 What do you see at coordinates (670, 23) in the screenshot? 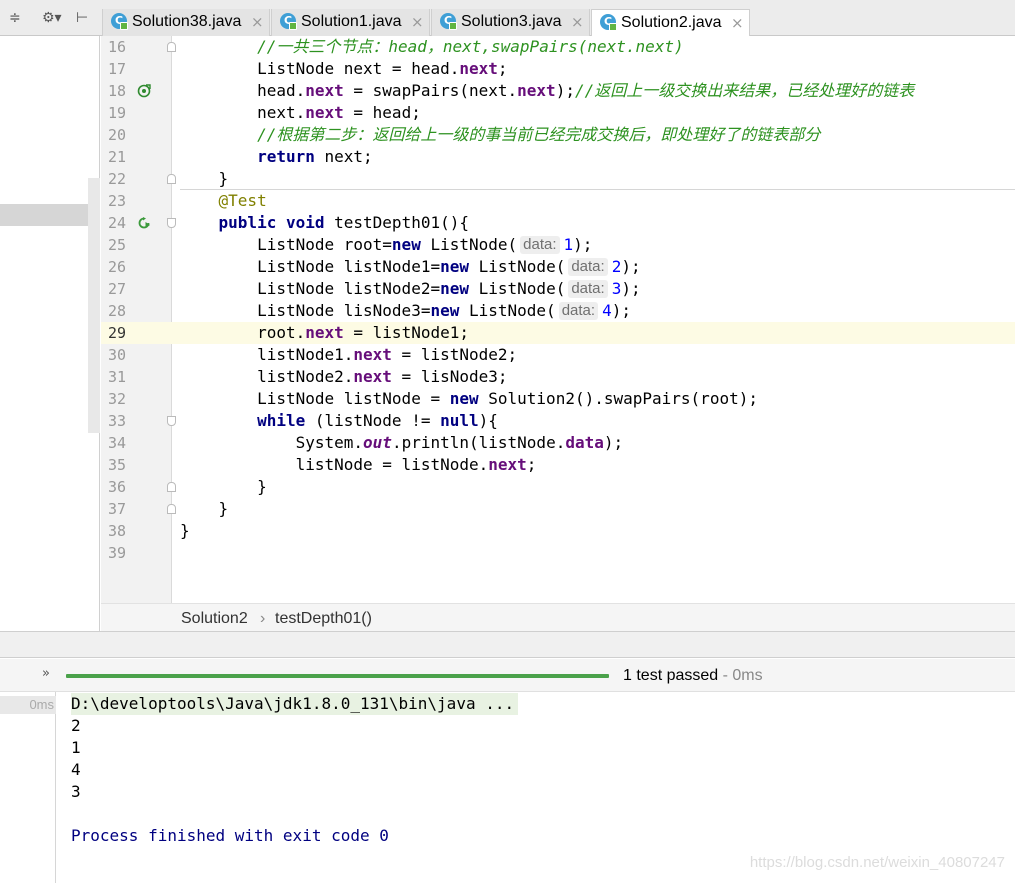
I see `tab-solution2: C Solution2.java ×` at bounding box center [670, 23].